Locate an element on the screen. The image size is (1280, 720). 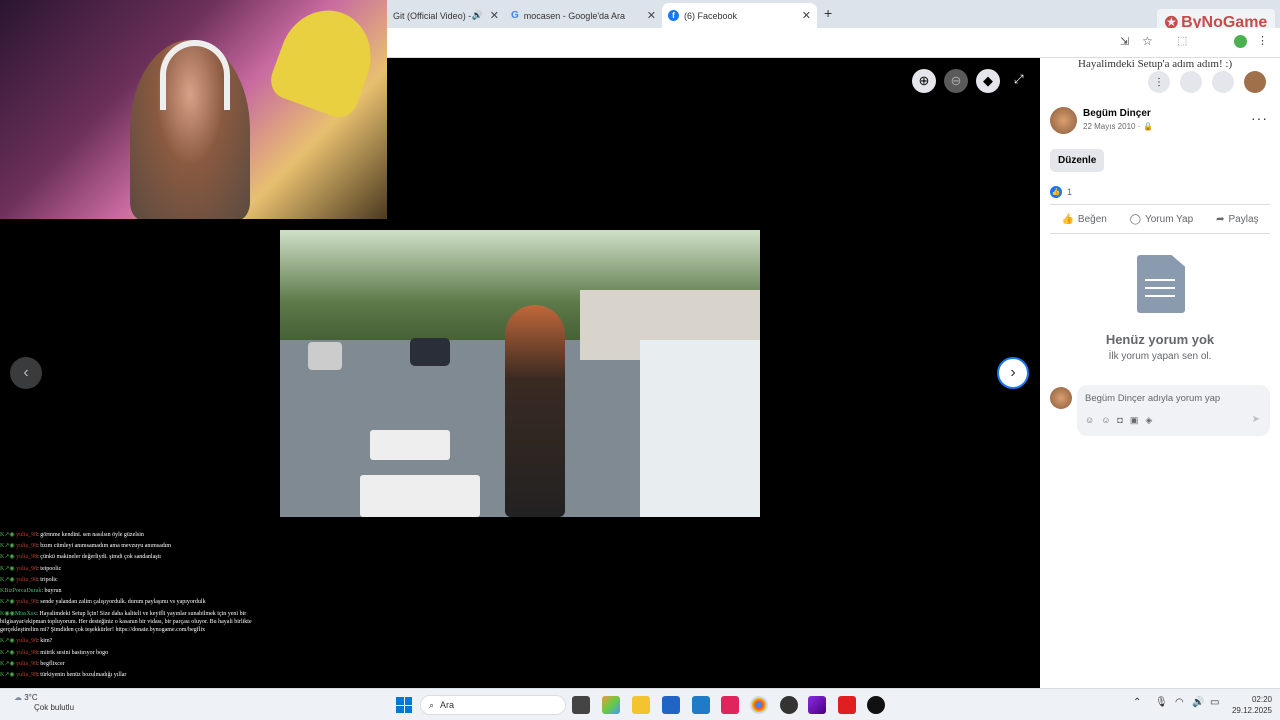
reaction-summary: 👍 1 is located at coordinates (1061, 192).